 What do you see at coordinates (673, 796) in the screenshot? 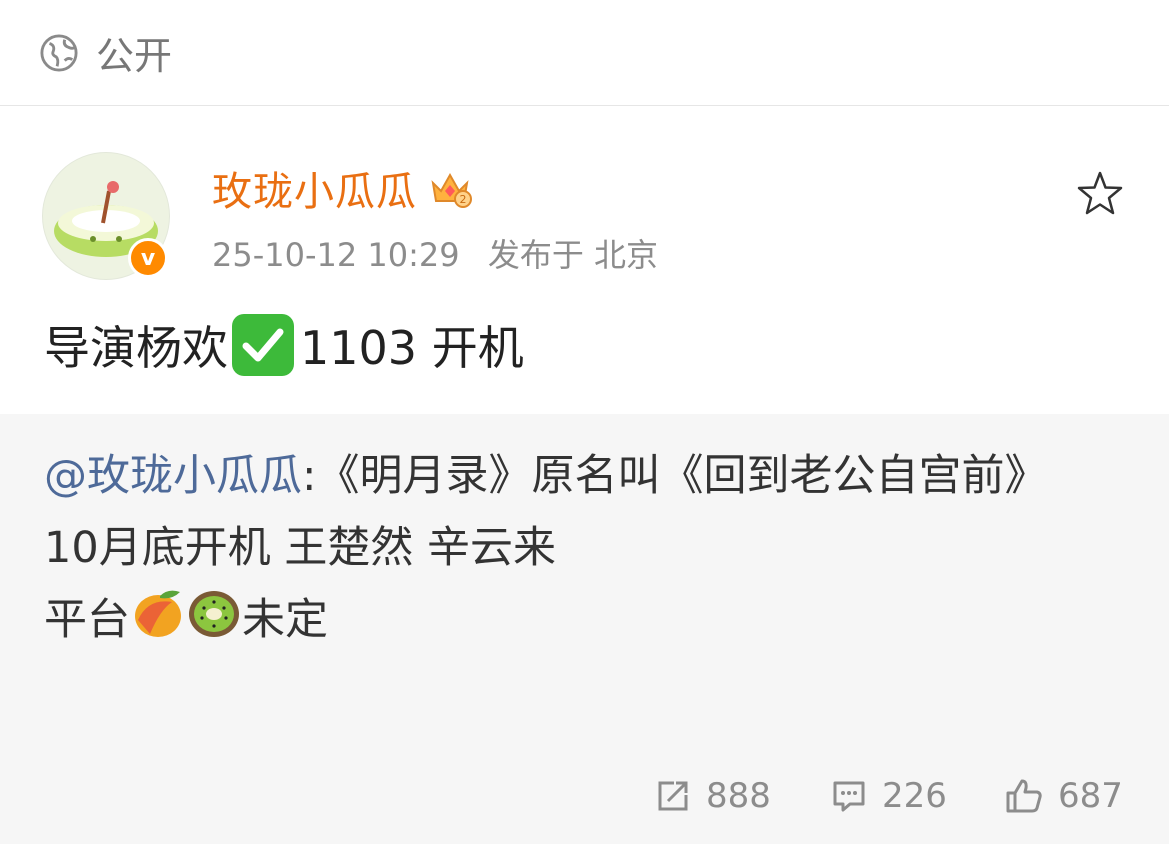
I see `repost-icon` at bounding box center [673, 796].